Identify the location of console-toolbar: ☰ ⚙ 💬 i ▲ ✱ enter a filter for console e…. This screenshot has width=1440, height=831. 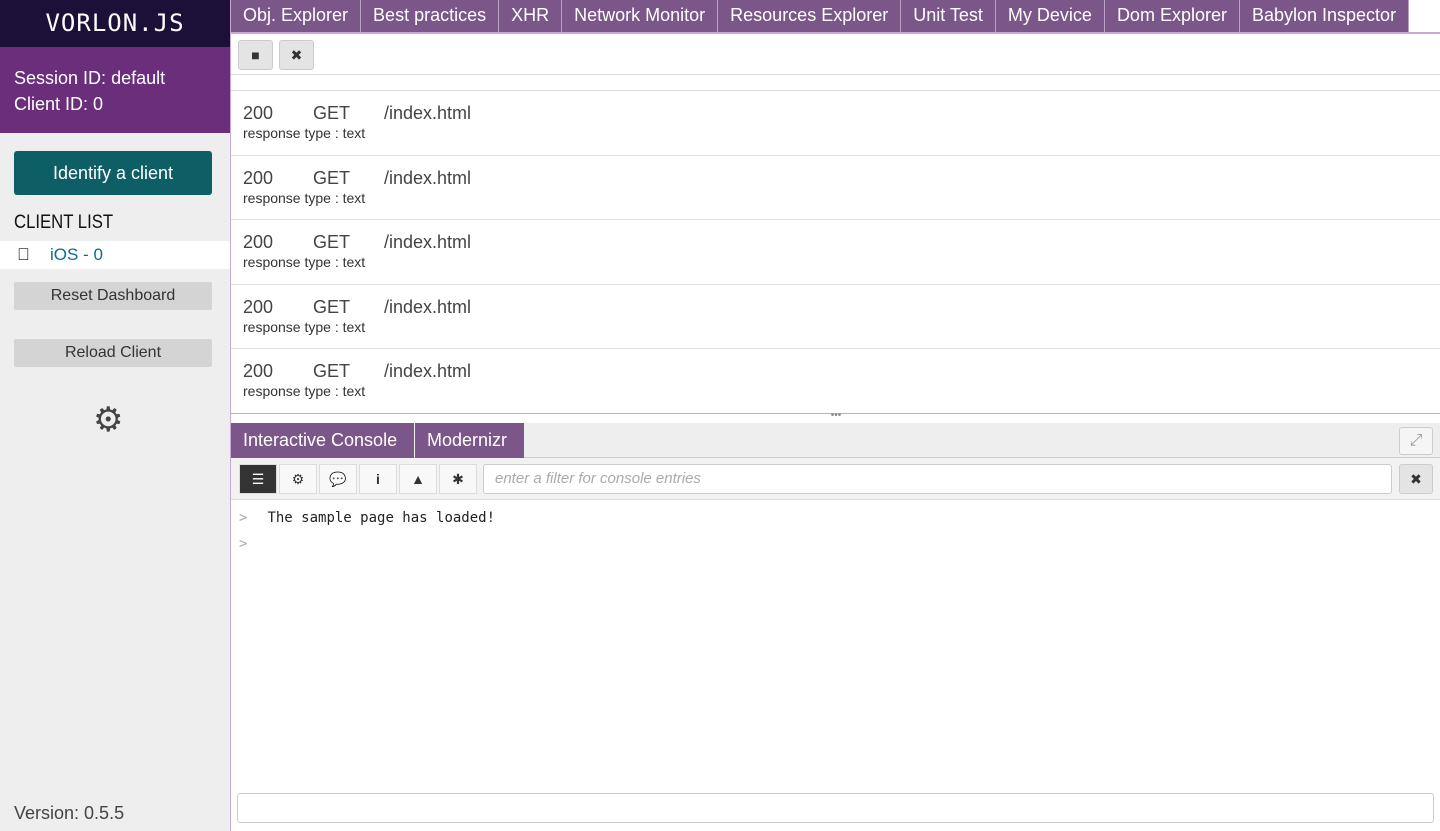
(835, 479).